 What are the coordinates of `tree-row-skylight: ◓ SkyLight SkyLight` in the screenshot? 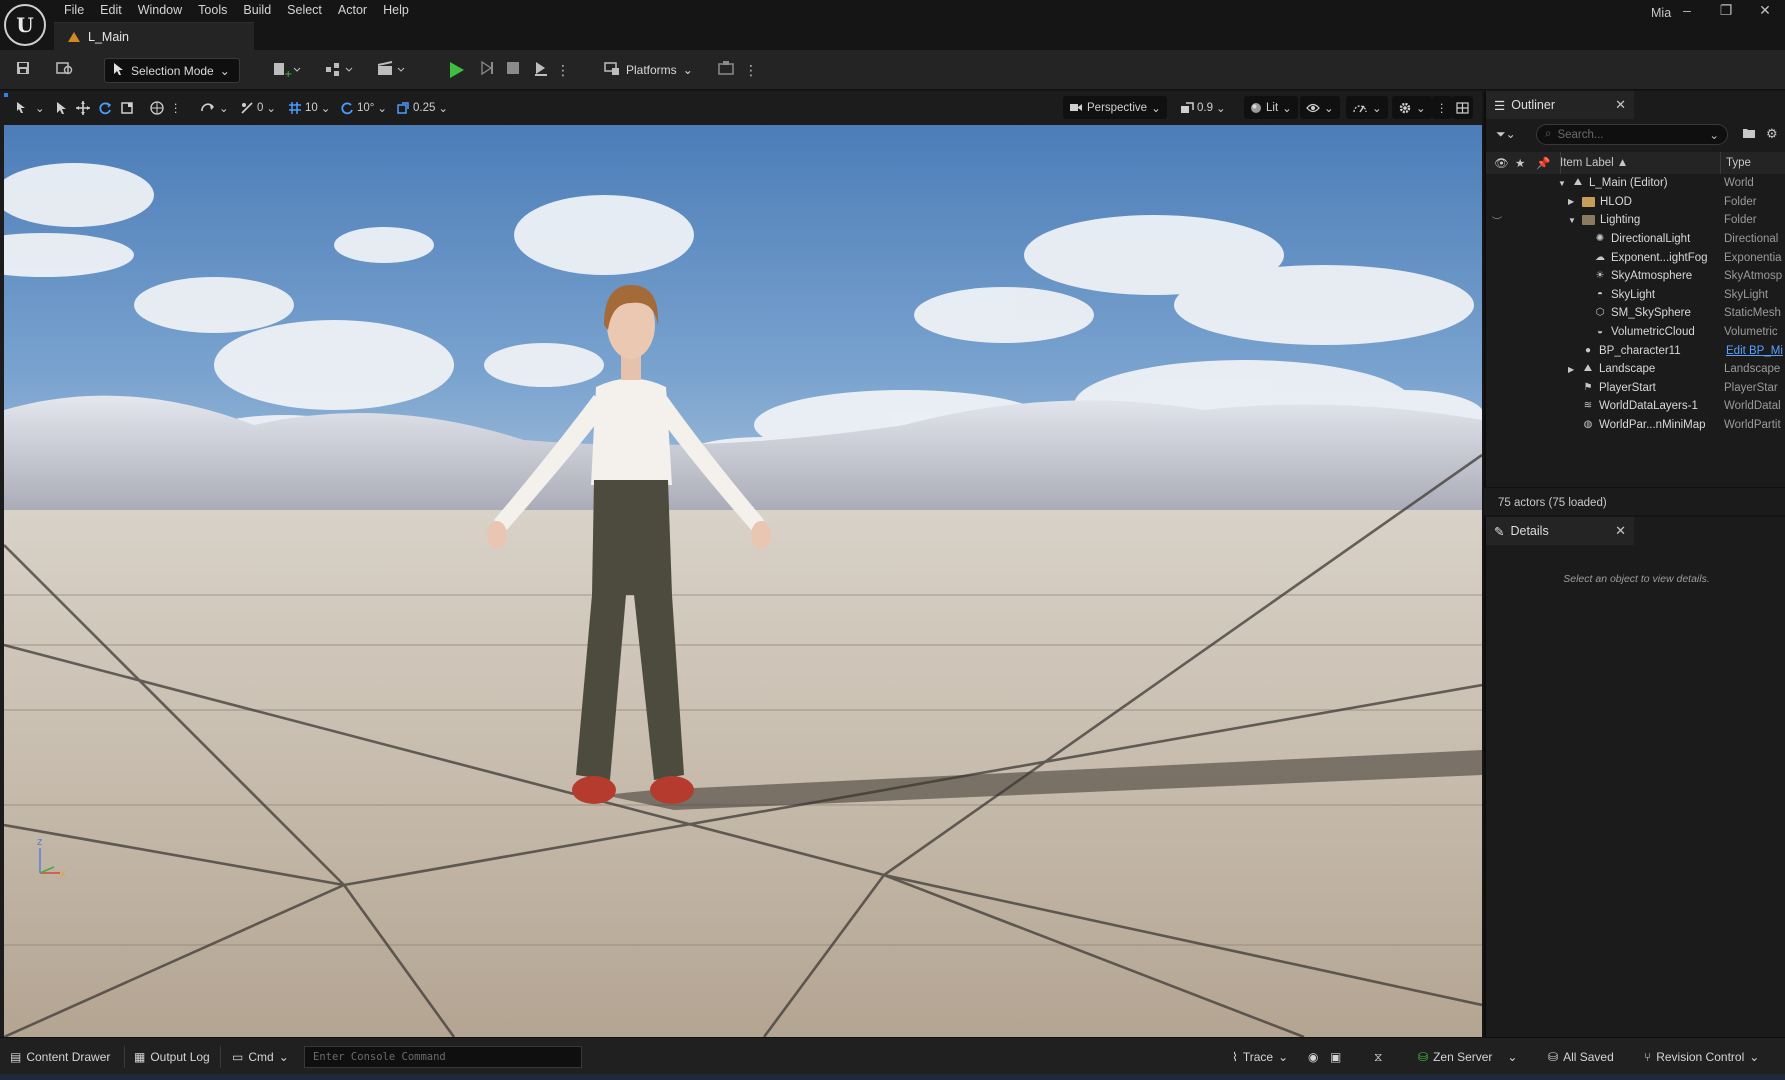 It's located at (1635, 295).